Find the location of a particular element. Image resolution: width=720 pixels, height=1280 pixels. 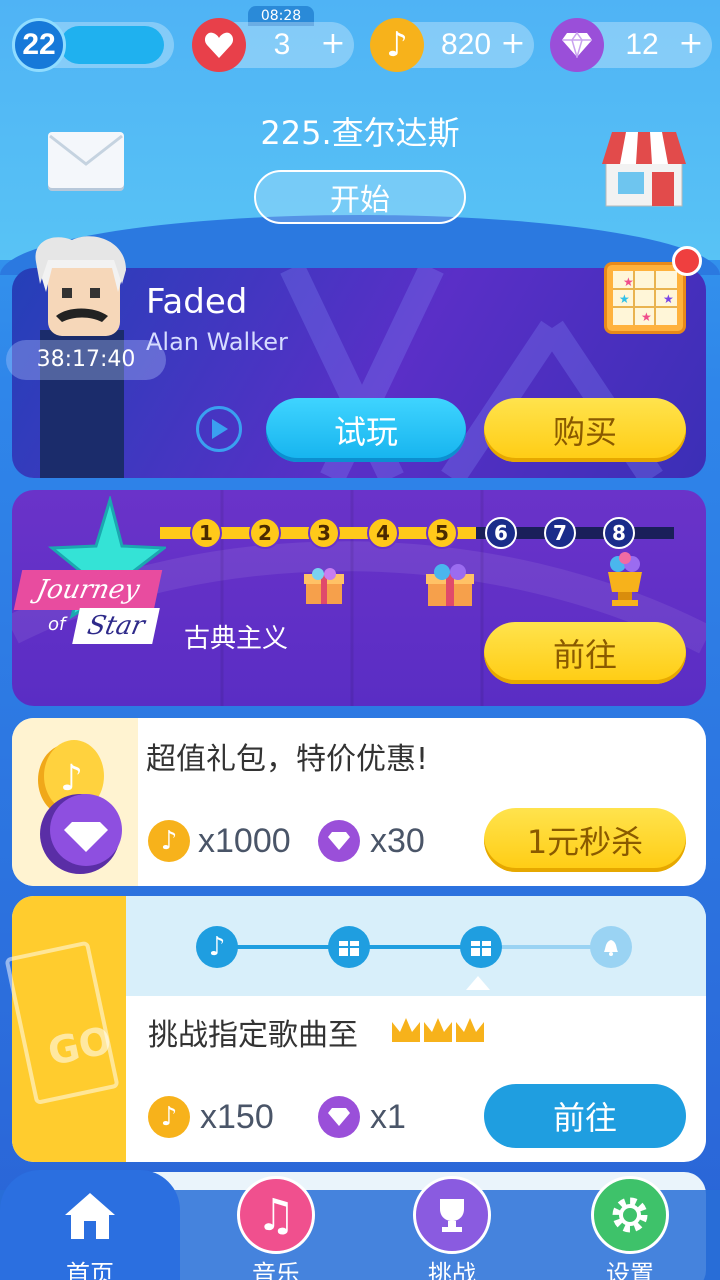

gems-count: 12 is located at coordinates (642, 44).